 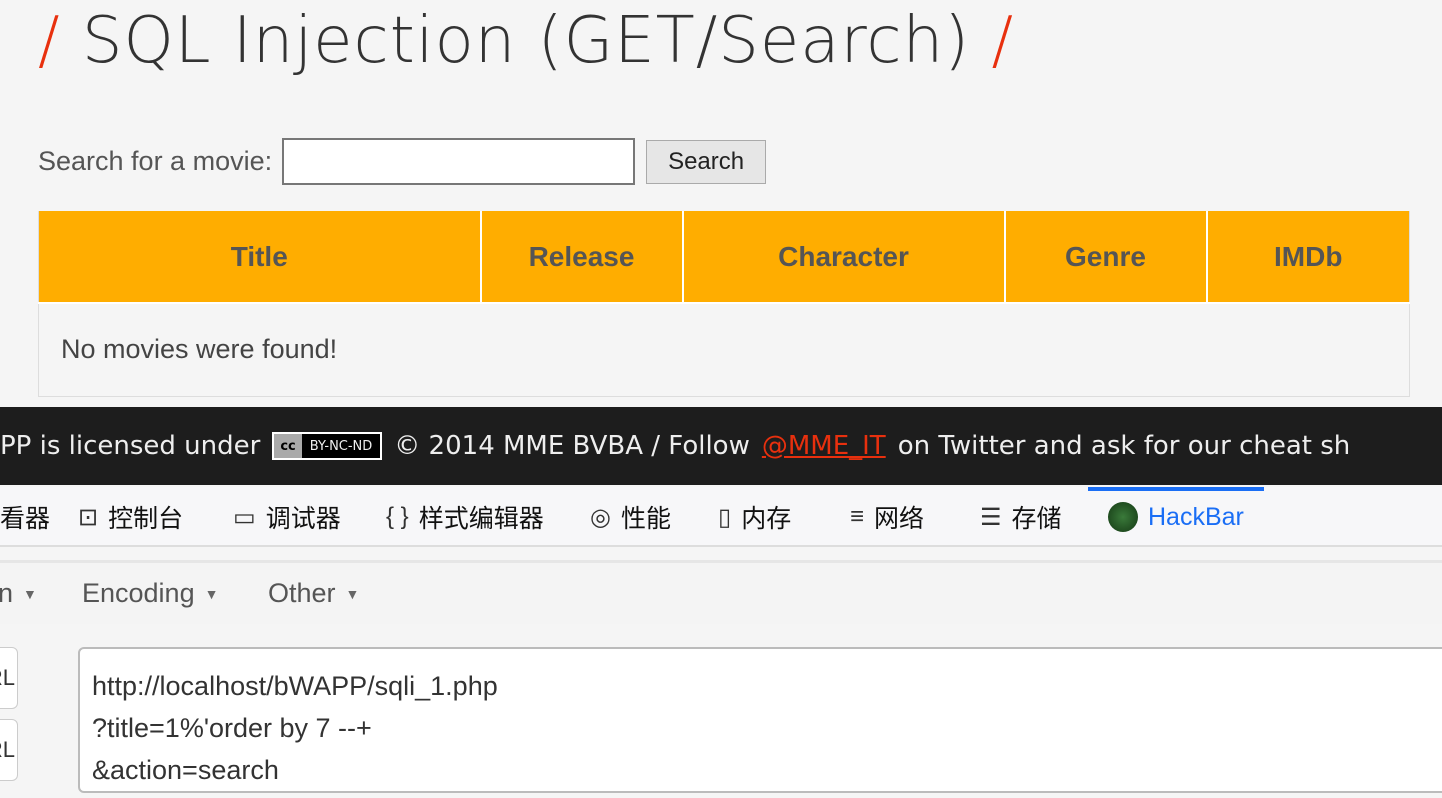 What do you see at coordinates (260, 257) in the screenshot?
I see `col-title: Title` at bounding box center [260, 257].